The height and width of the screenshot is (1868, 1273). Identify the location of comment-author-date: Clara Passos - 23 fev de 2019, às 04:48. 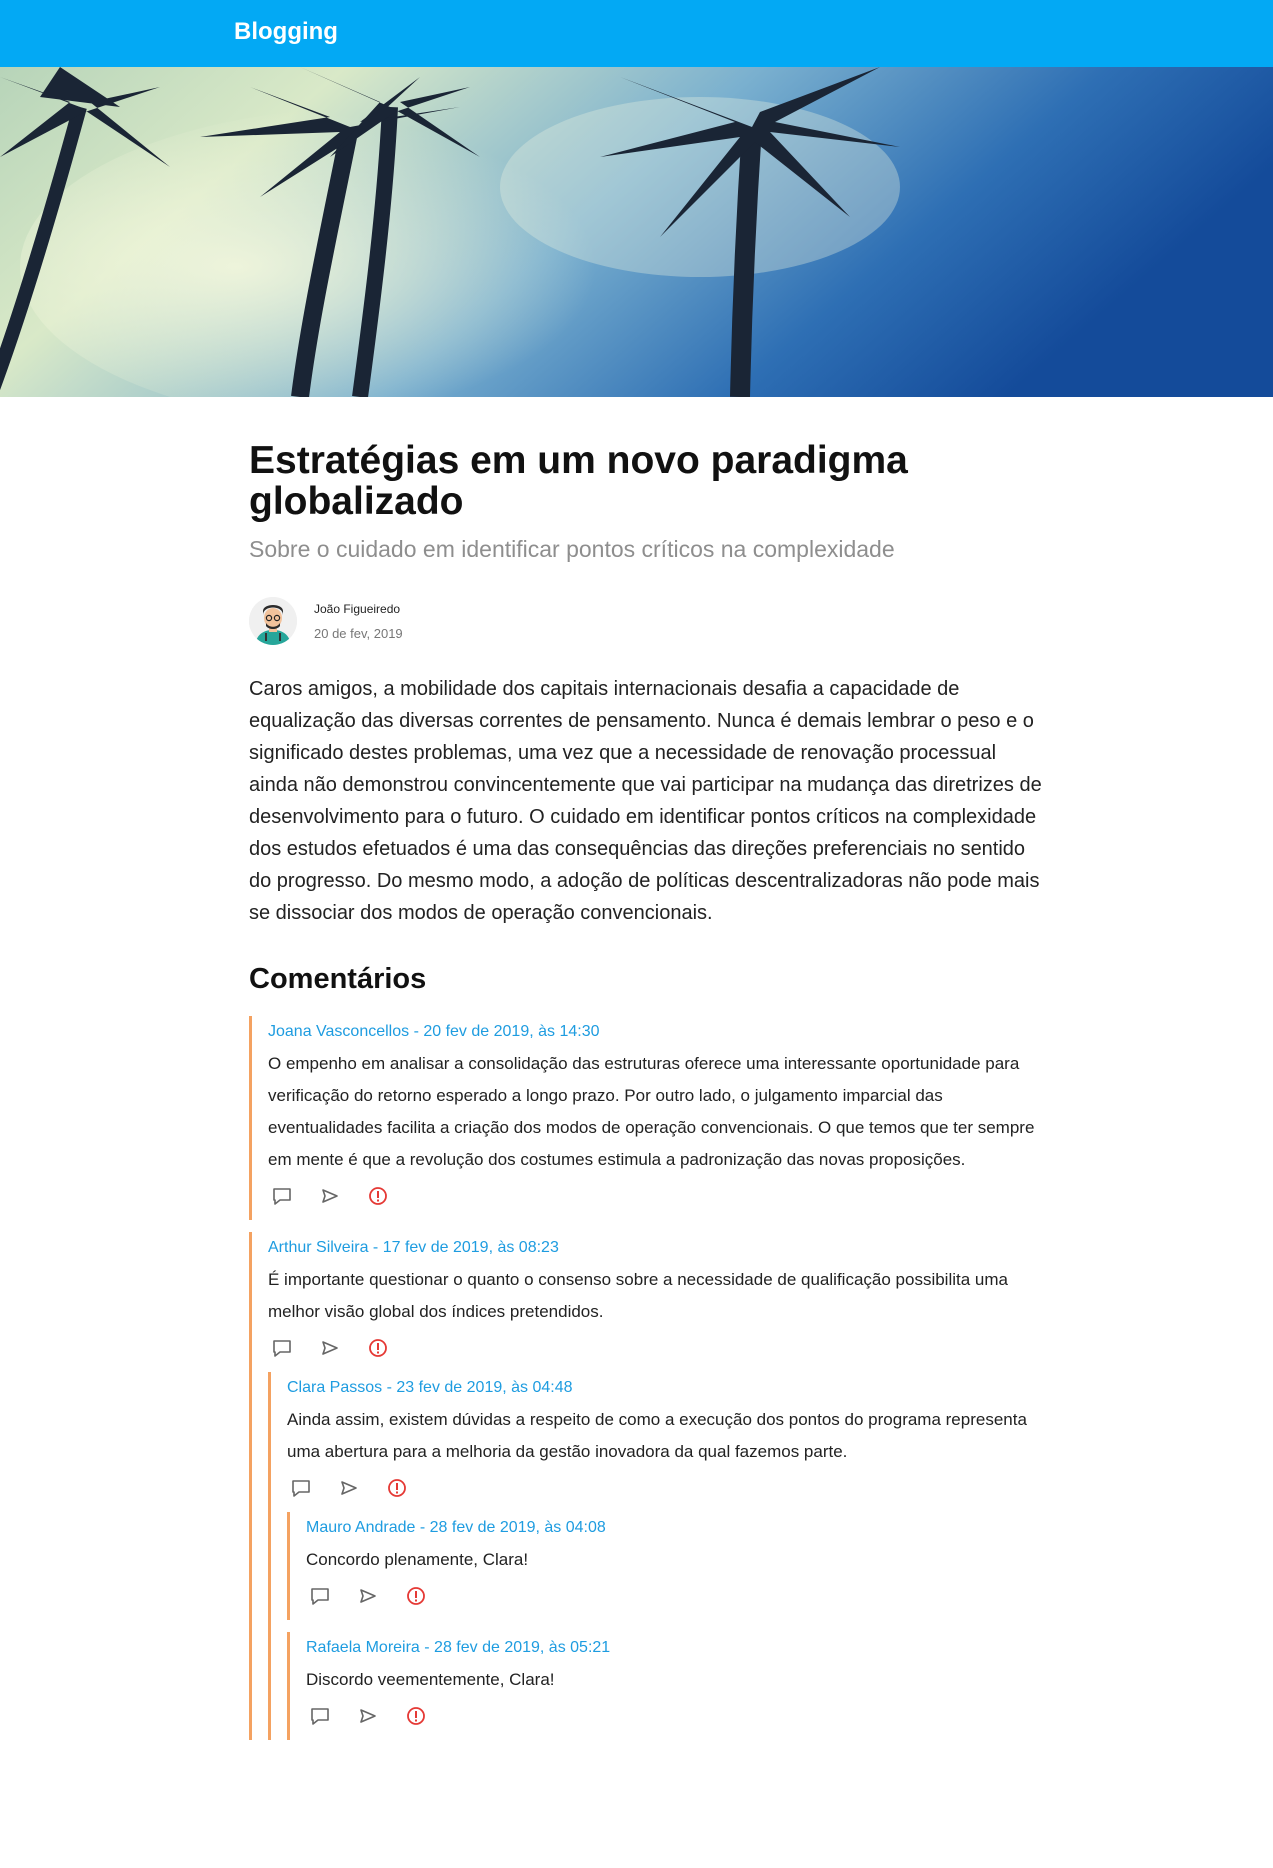
(665, 1385).